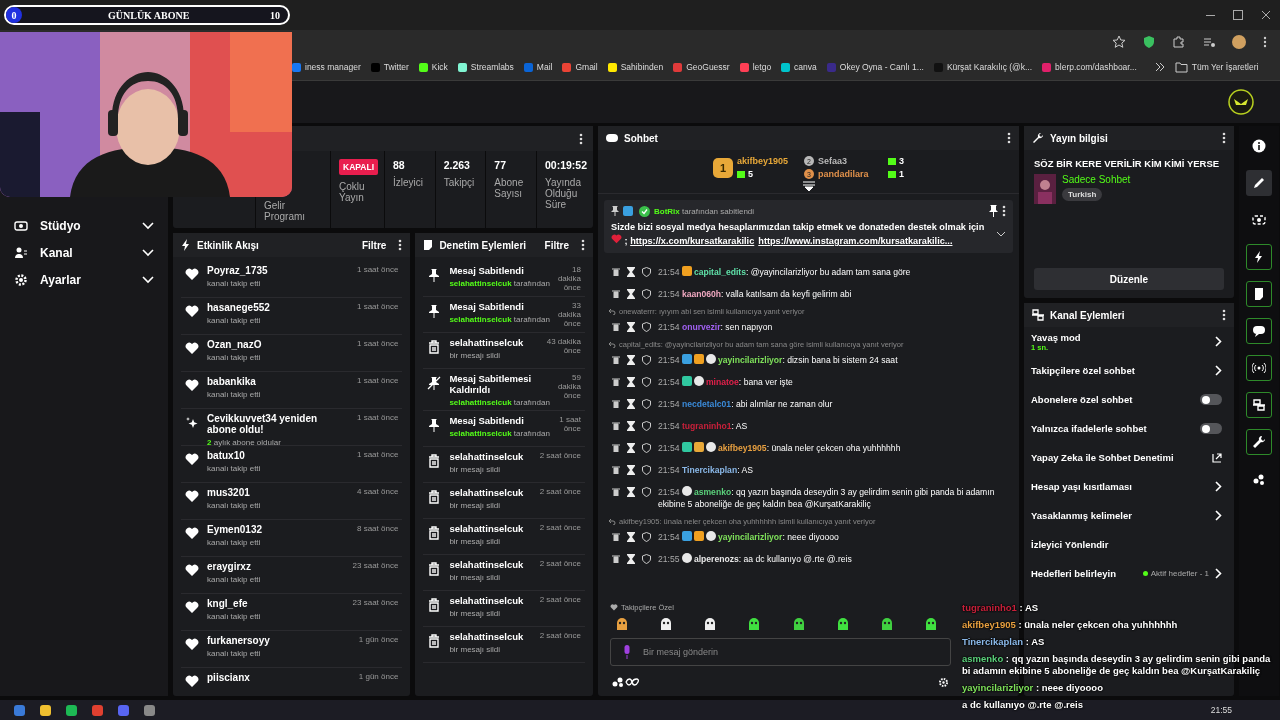 The height and width of the screenshot is (720, 1280). What do you see at coordinates (1129, 515) in the screenshot?
I see `action-row: Yasaklanmış kelimeler` at bounding box center [1129, 515].